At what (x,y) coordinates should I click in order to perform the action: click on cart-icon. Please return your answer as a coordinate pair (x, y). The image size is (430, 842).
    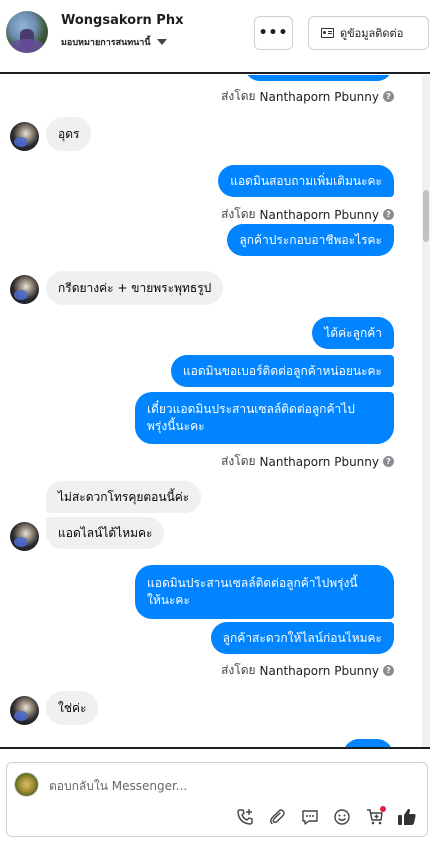
    Looking at the image, I should click on (375, 817).